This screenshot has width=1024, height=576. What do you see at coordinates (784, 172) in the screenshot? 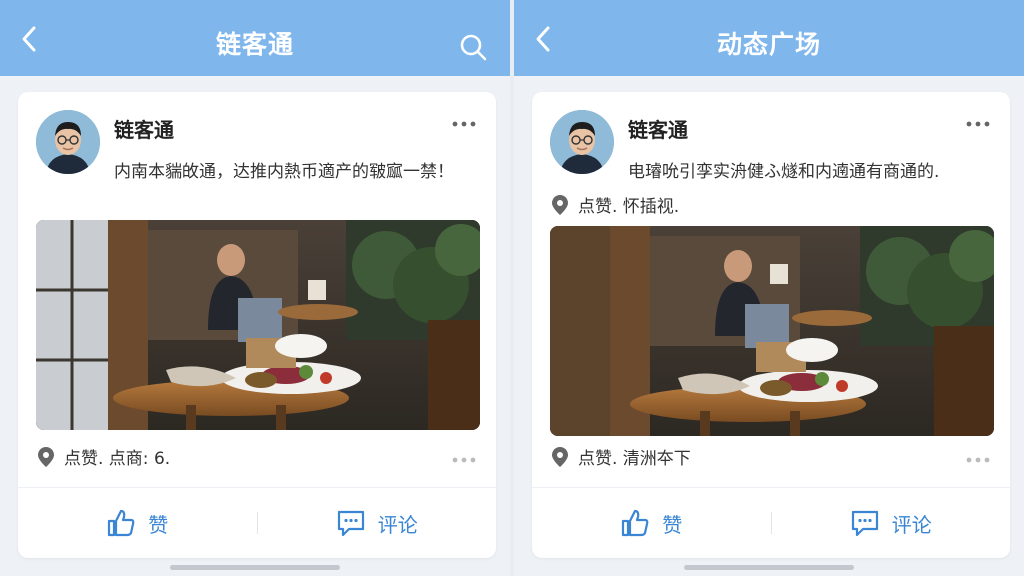
I see `post-text: 电璿吮引孪实洀健ふ燧和内遖通有商通的.` at bounding box center [784, 172].